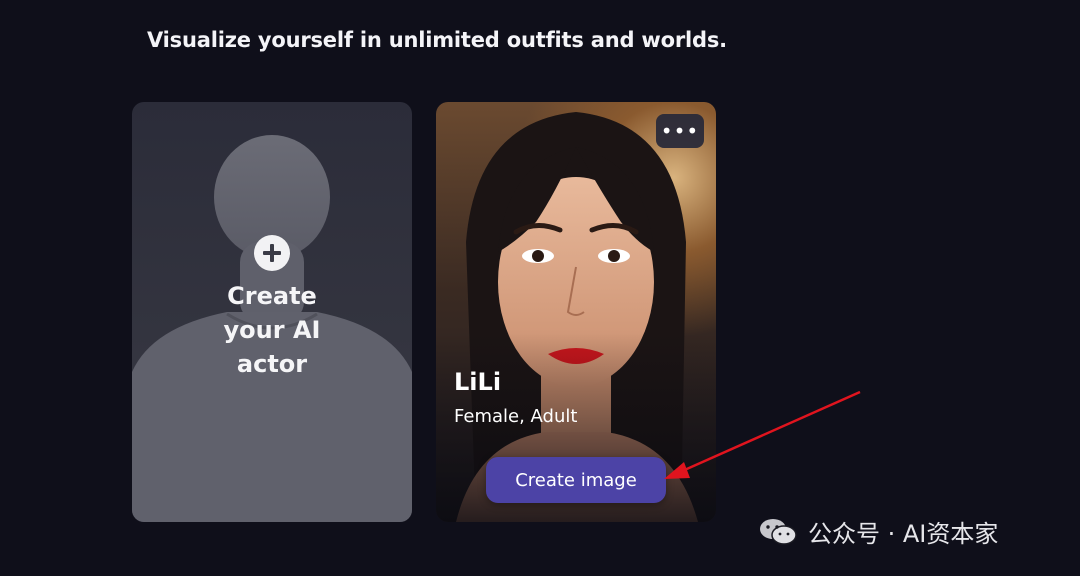 Image resolution: width=1080 pixels, height=576 pixels. Describe the element at coordinates (778, 531) in the screenshot. I see `wechat-icon` at that location.